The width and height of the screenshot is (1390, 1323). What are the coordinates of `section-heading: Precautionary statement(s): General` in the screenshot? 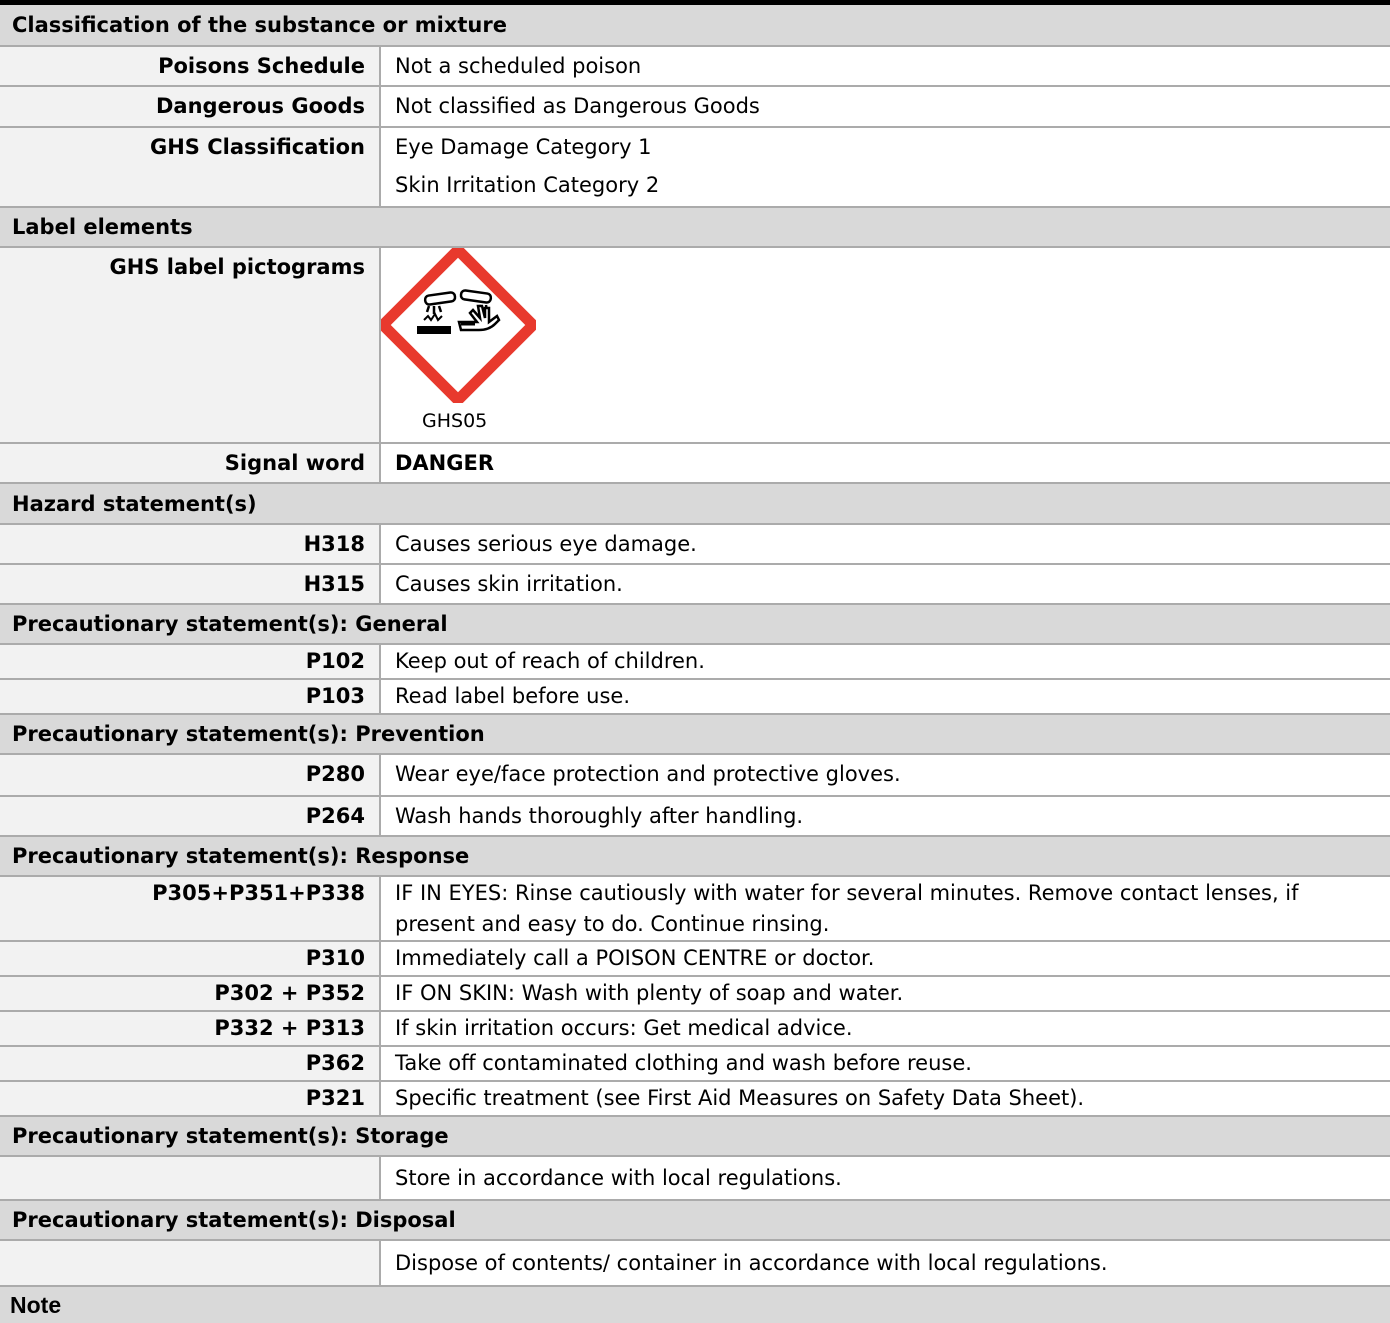 It's located at (695, 624).